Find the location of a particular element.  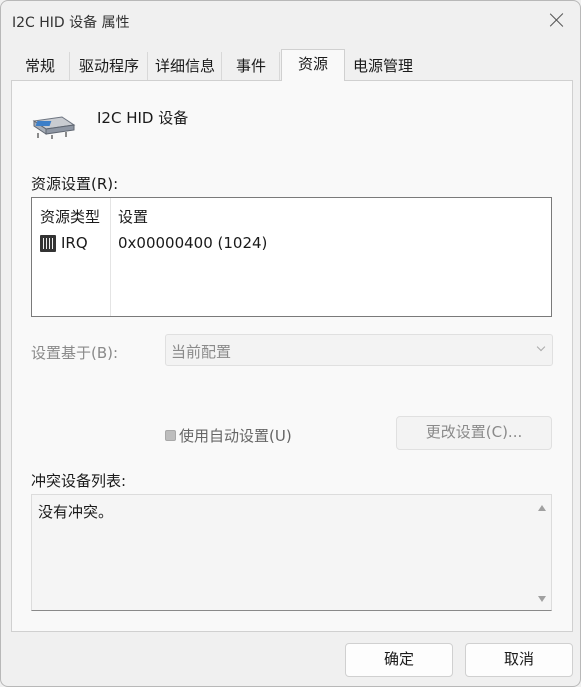

window-title: I2C HID 设备 属性 is located at coordinates (71, 23).